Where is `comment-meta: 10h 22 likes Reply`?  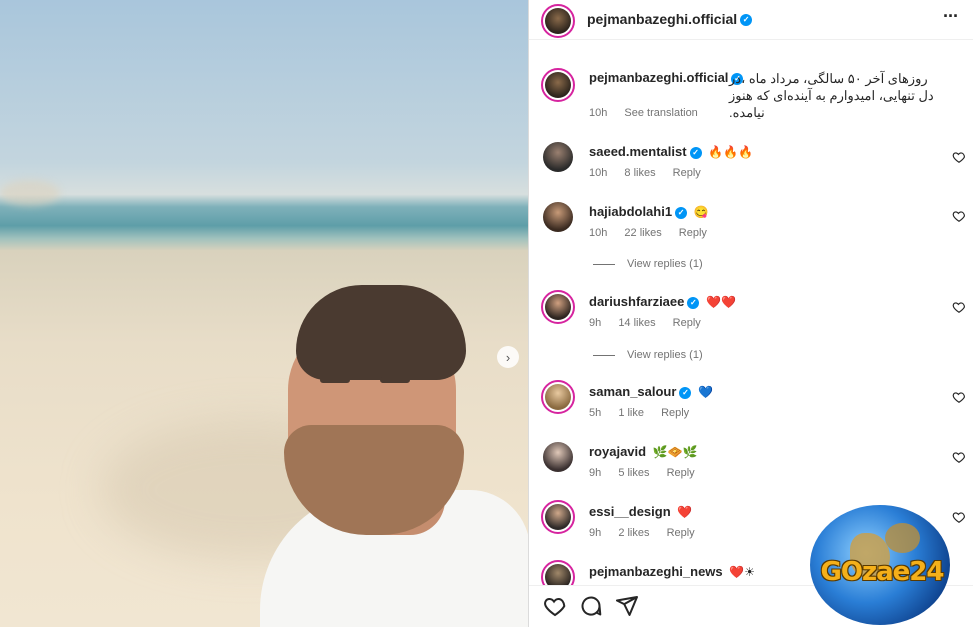
comment-meta: 10h 22 likes Reply is located at coordinates (655, 233).